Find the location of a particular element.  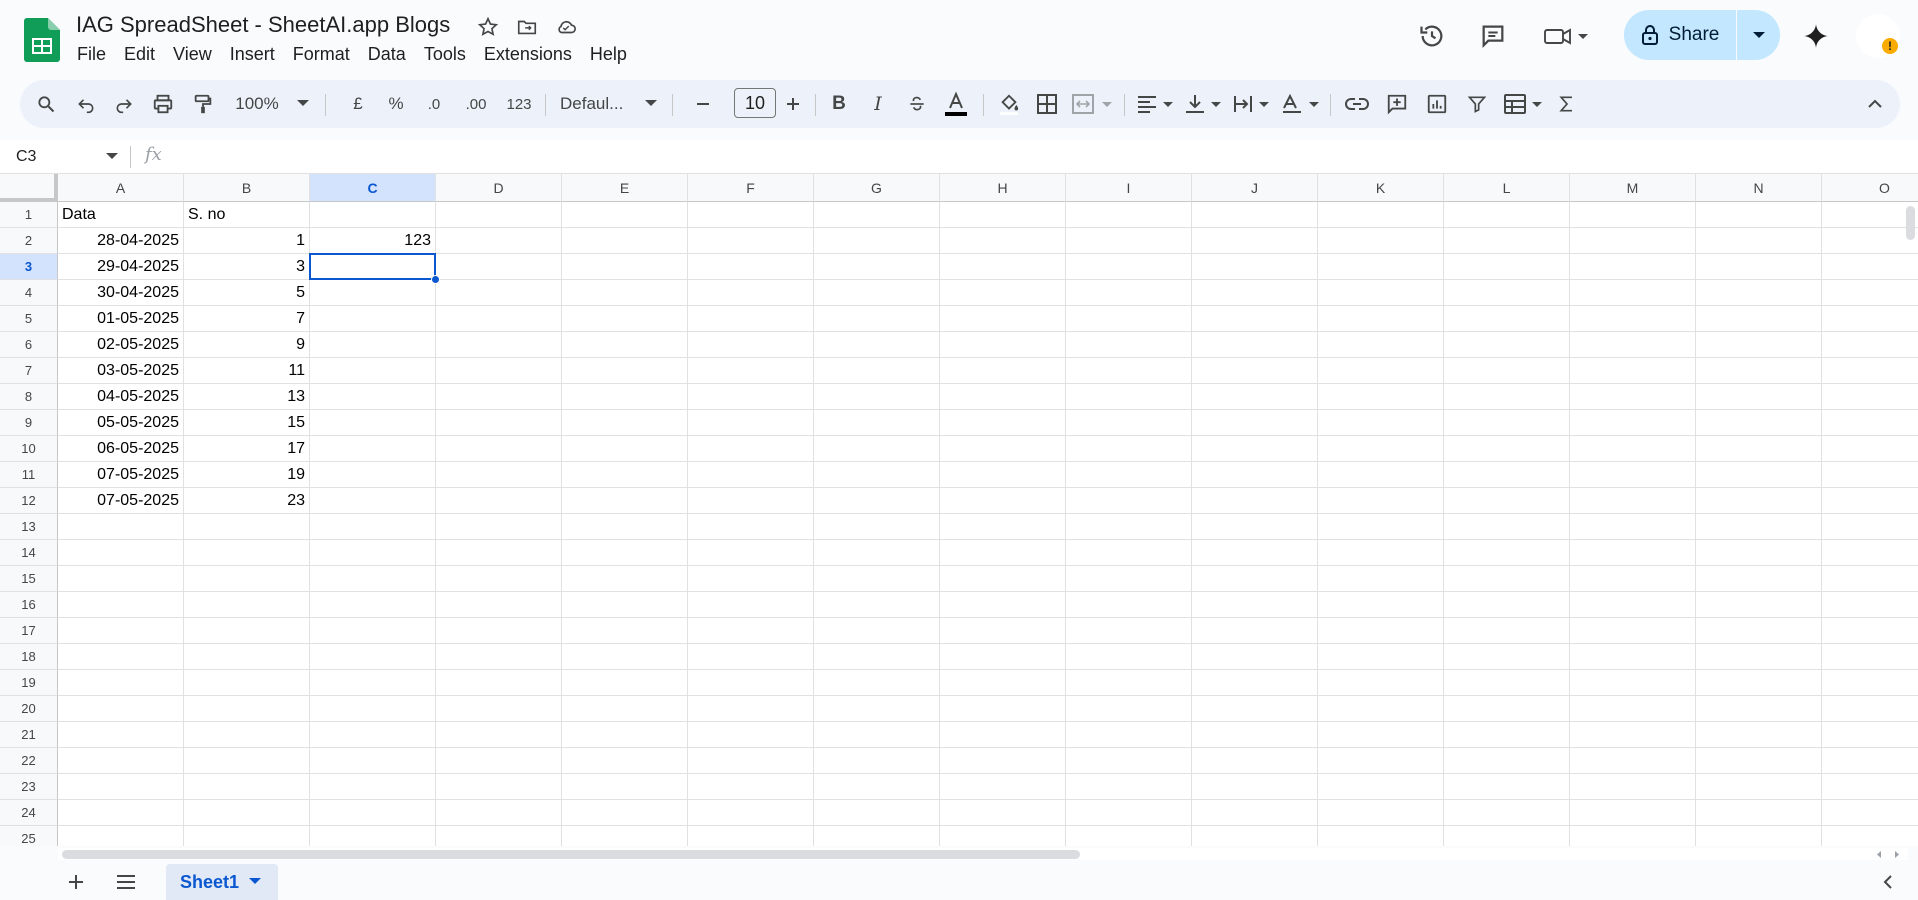

cell-j1 is located at coordinates (1255, 215).